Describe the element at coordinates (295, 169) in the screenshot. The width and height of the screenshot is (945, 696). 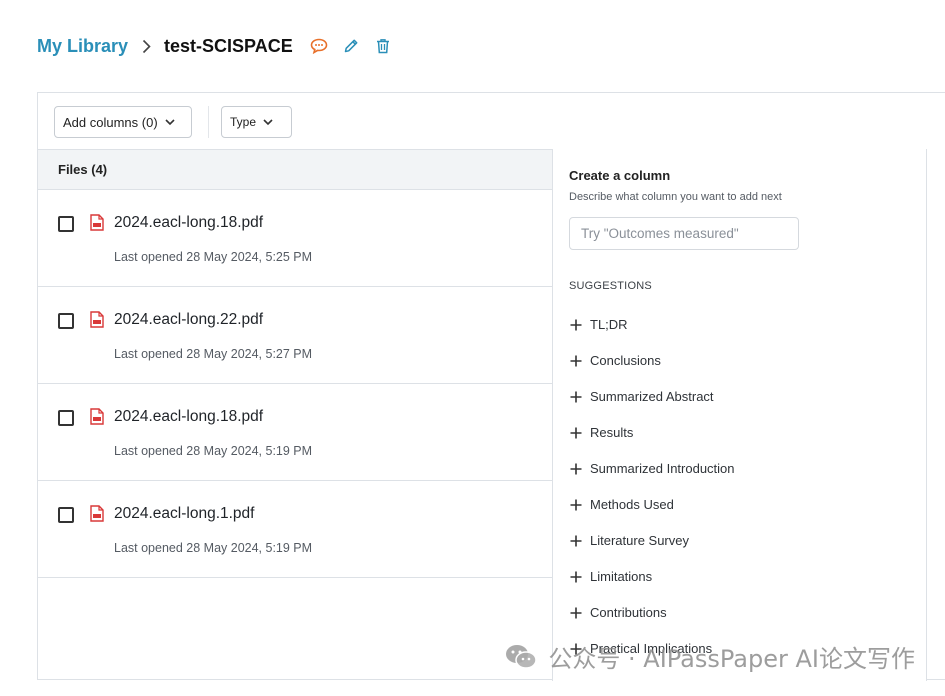
I see `files-header: Files (4)` at that location.